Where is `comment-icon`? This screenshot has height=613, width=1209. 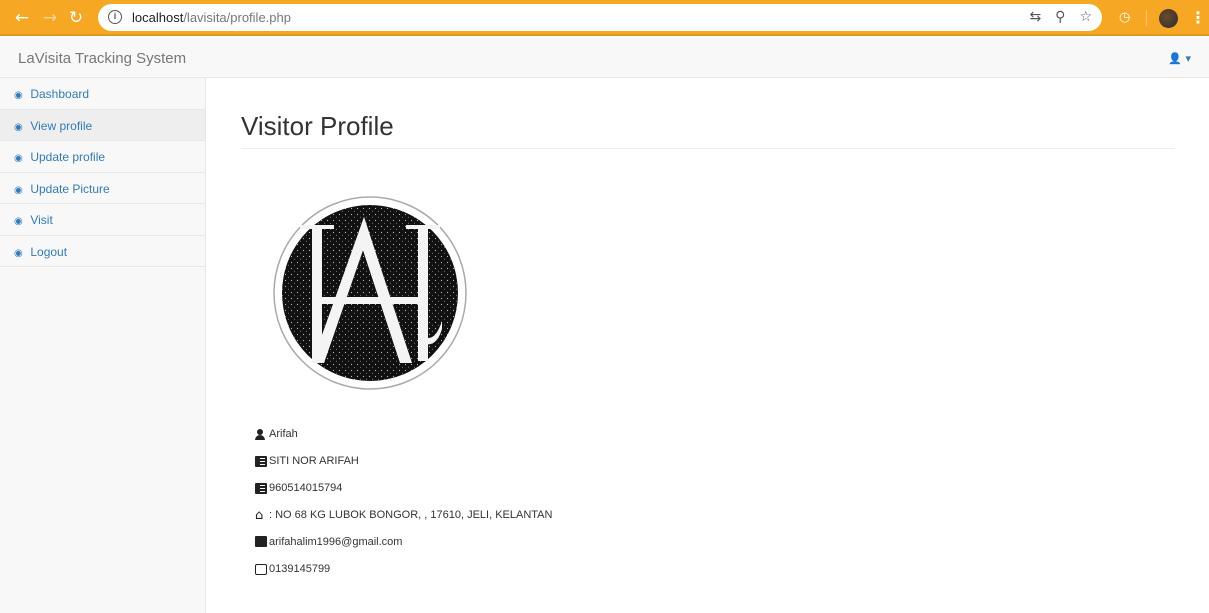
comment-icon is located at coordinates (261, 541).